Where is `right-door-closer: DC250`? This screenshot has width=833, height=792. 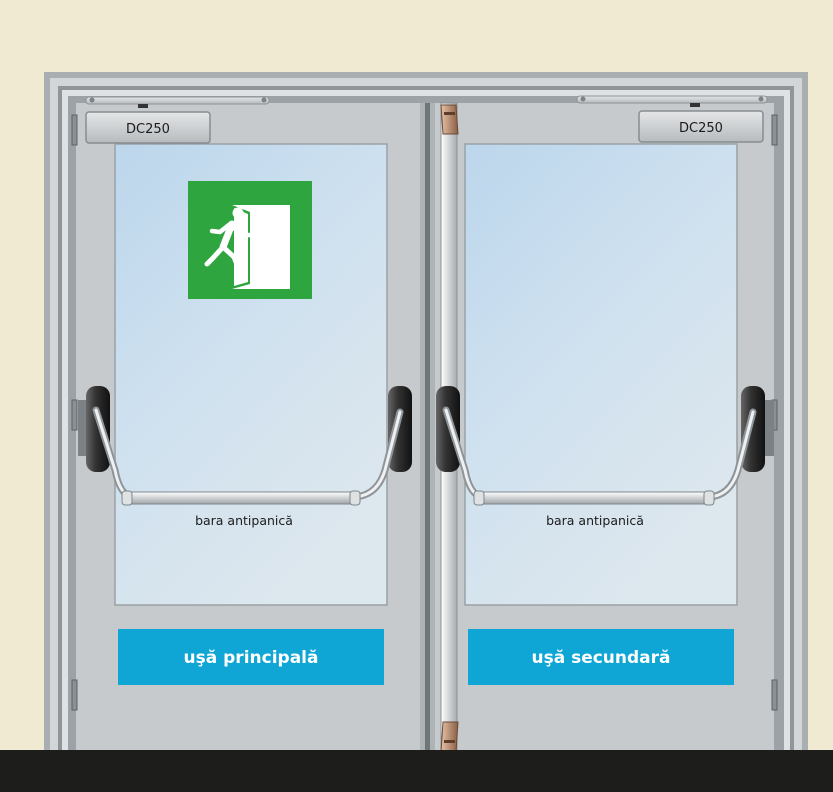 right-door-closer: DC250 is located at coordinates (701, 126).